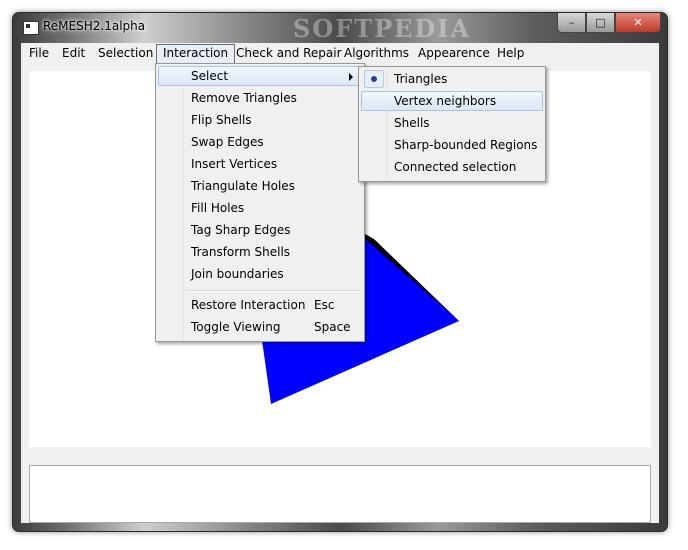 The image size is (688, 550). Describe the element at coordinates (39, 53) in the screenshot. I see `menu-file: File` at that location.